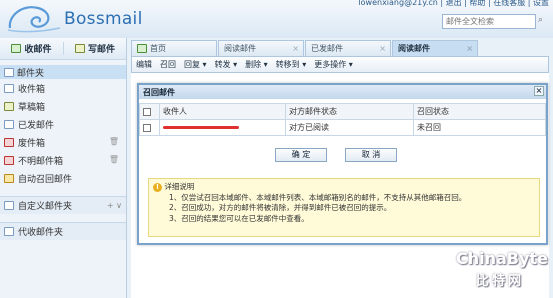 The image size is (553, 298). What do you see at coordinates (31, 73) in the screenshot?
I see `folder-header-label: 邮件夹` at bounding box center [31, 73].